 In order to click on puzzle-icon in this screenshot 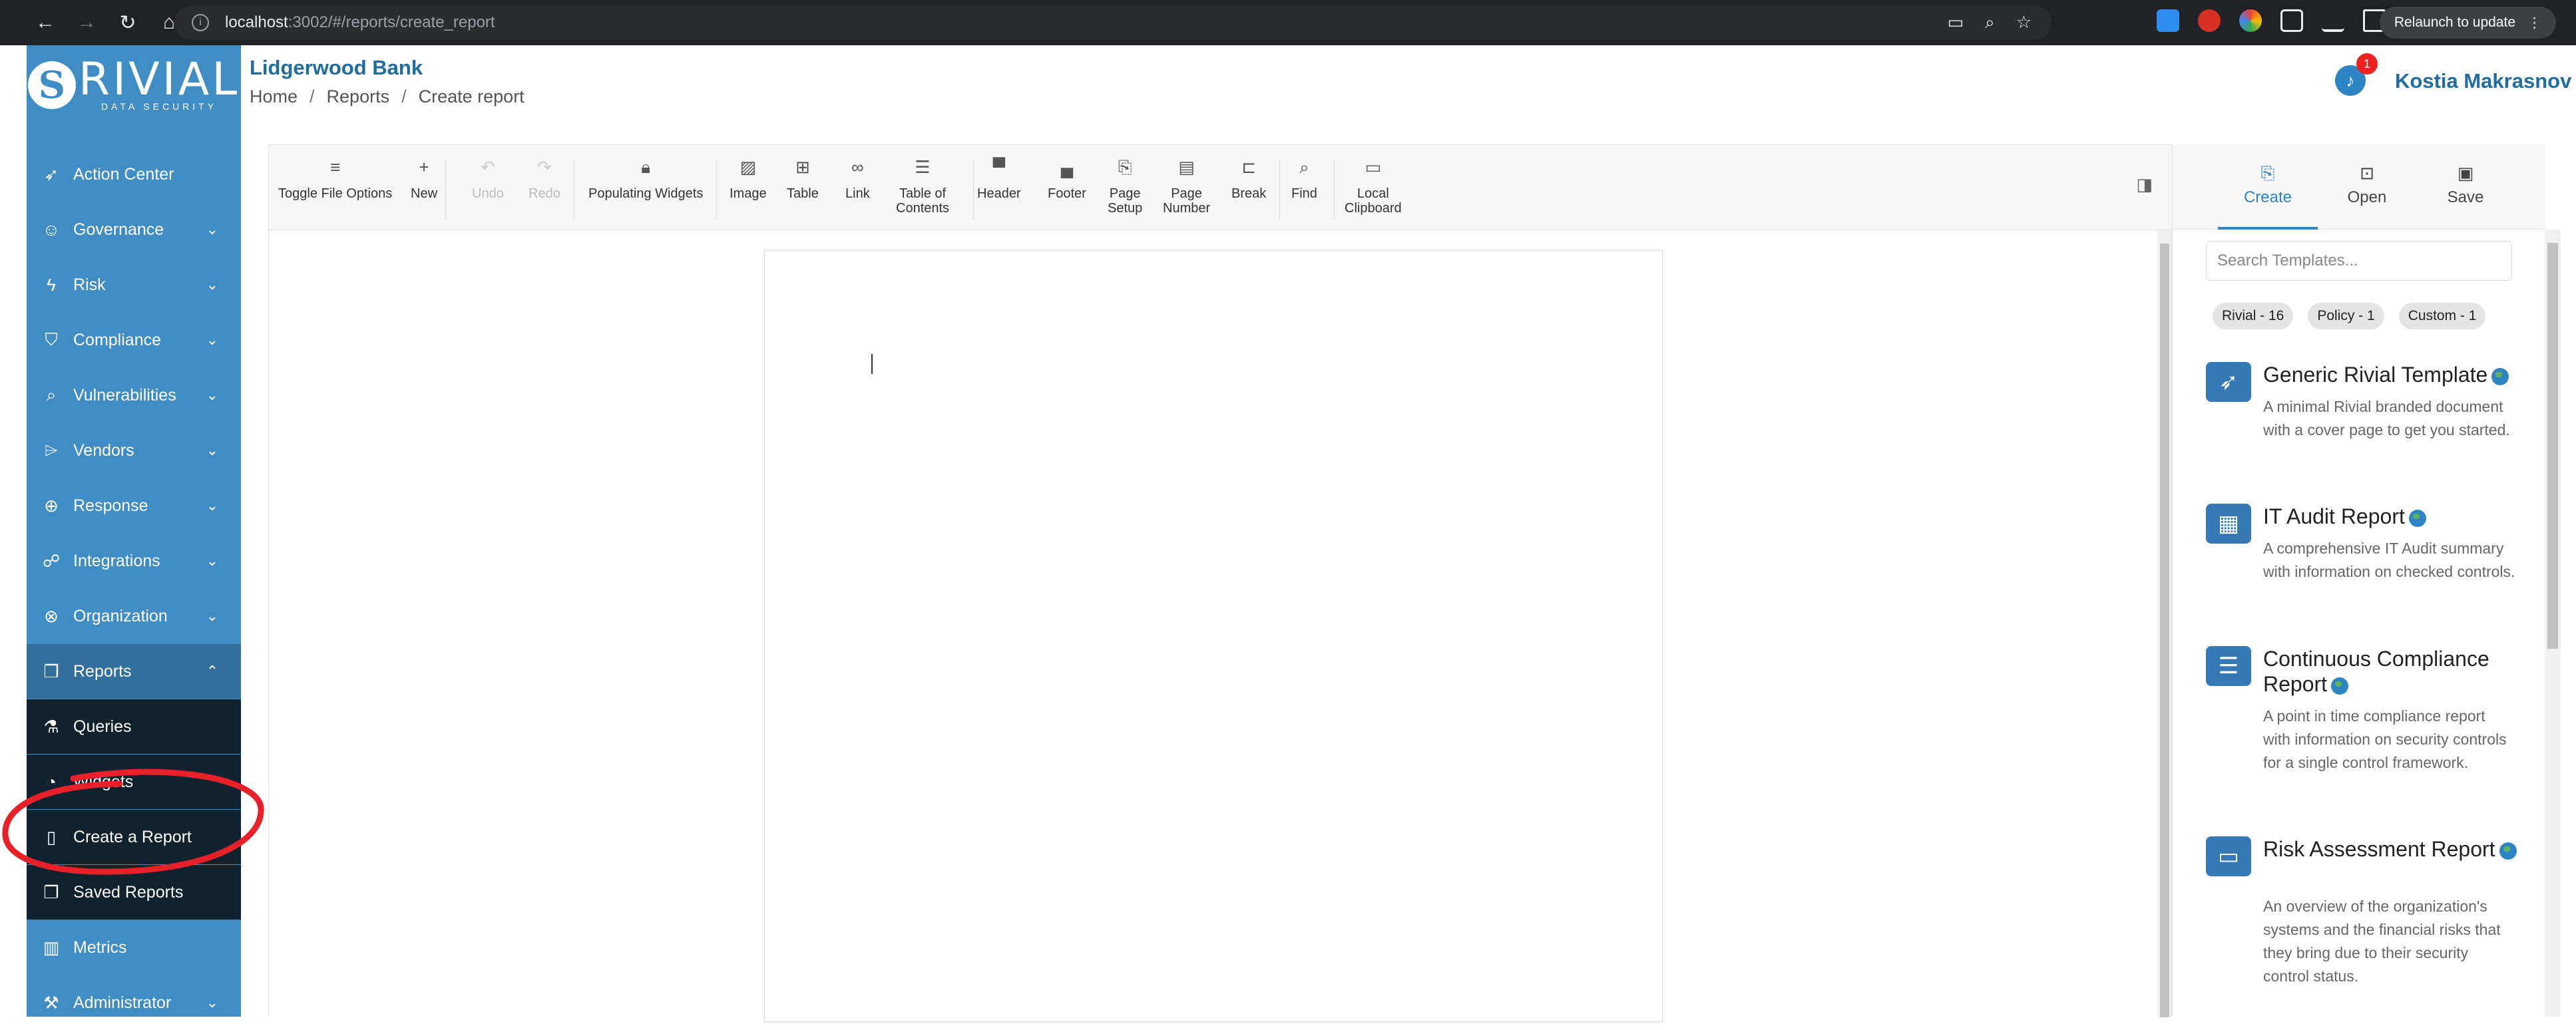, I will do `click(2291, 20)`.